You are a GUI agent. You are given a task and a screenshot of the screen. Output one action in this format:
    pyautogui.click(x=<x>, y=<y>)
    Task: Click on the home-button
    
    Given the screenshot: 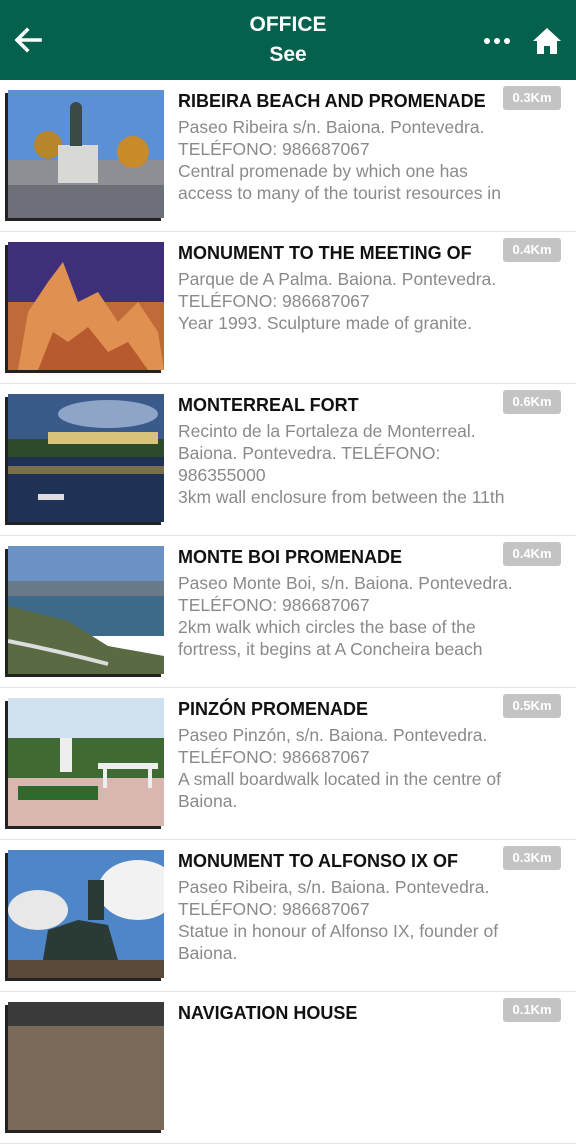 What is the action you would take?
    pyautogui.click(x=547, y=41)
    